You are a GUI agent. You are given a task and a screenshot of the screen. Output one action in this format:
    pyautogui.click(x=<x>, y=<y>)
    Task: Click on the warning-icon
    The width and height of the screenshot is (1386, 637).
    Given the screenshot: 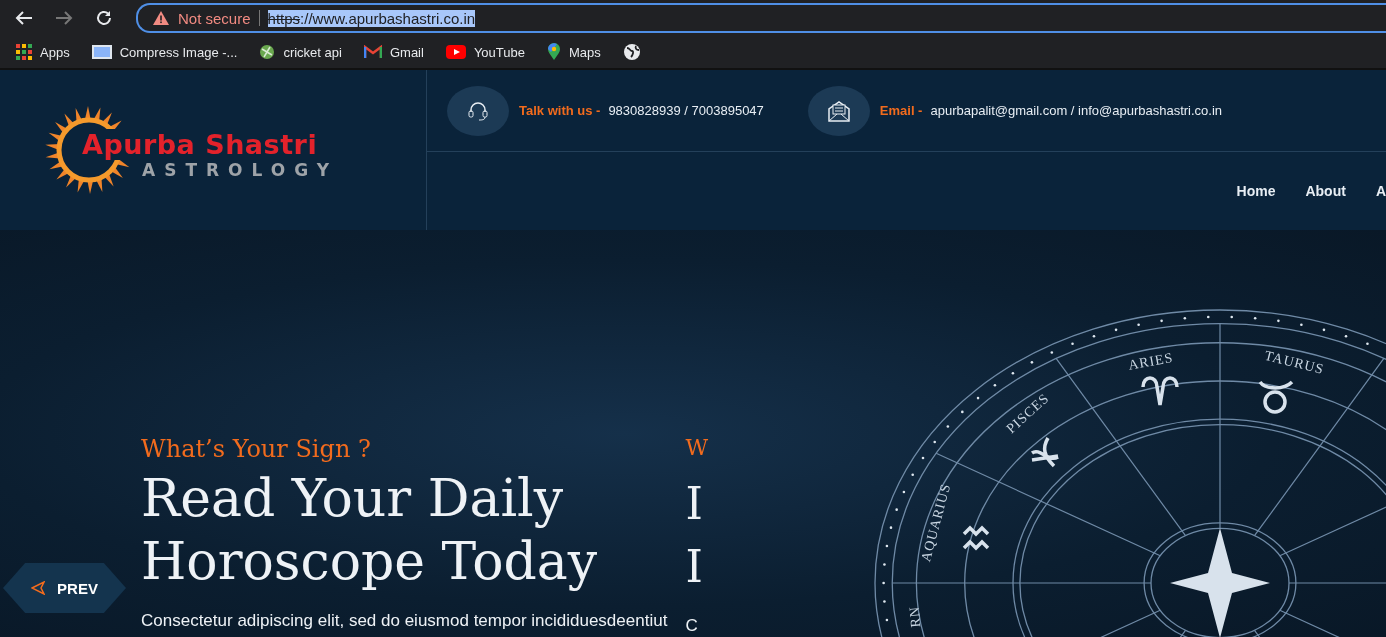 What is the action you would take?
    pyautogui.click(x=161, y=18)
    